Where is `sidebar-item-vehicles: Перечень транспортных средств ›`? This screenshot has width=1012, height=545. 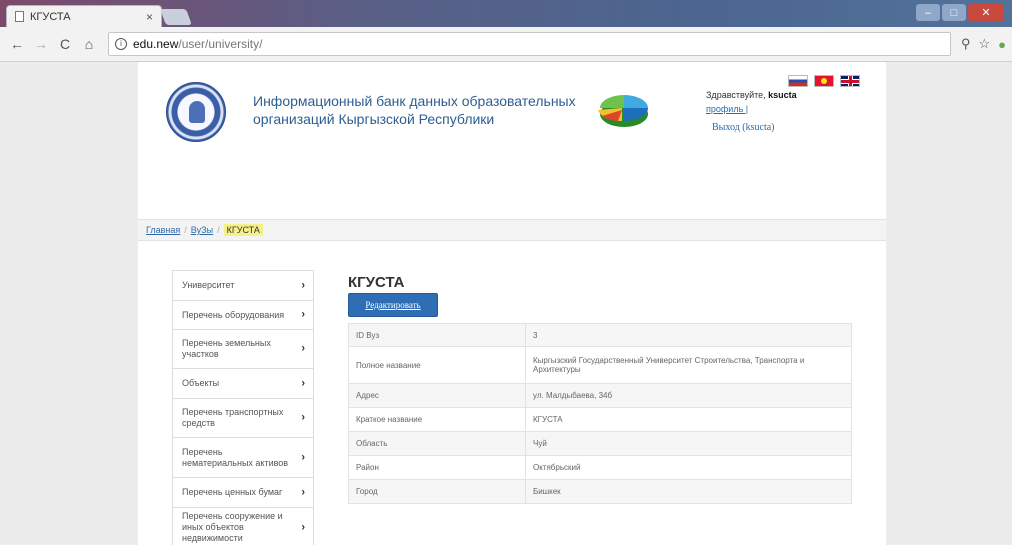
sidebar-item-vehicles: Перечень транспортных средств › is located at coordinates (243, 418).